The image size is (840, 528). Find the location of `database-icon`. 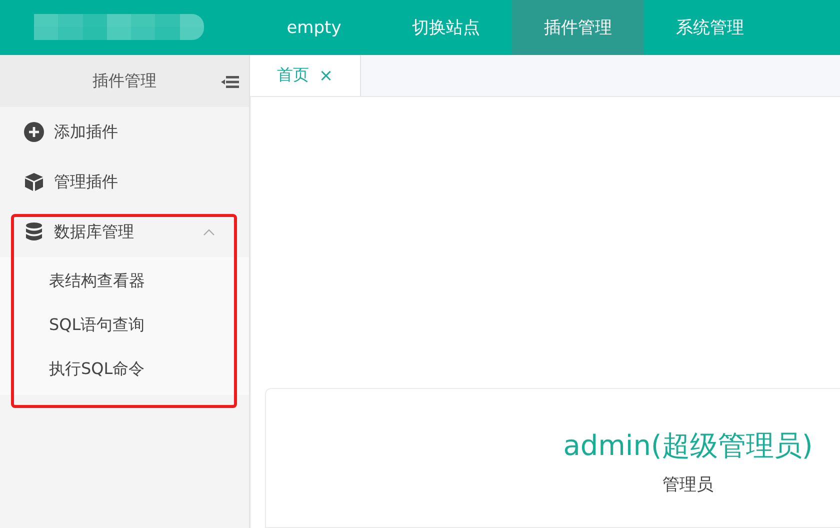

database-icon is located at coordinates (34, 232).